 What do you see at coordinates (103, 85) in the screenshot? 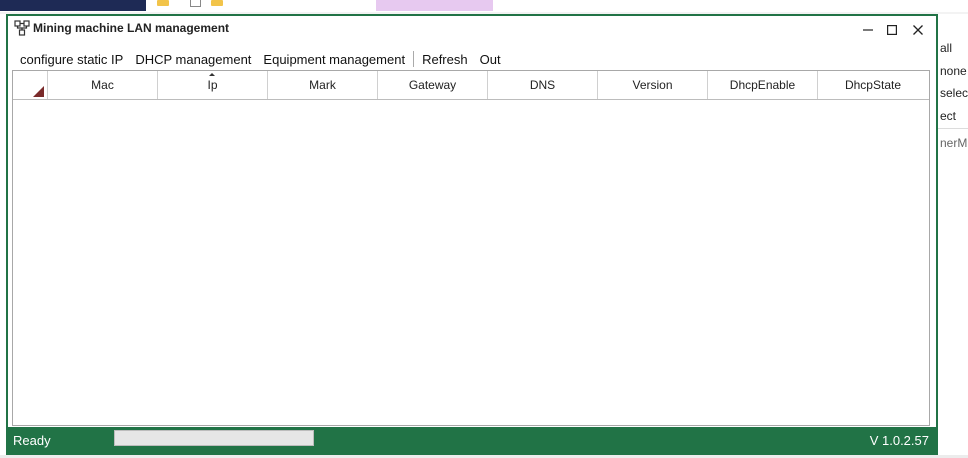
I see `column-header-mac: Mac` at bounding box center [103, 85].